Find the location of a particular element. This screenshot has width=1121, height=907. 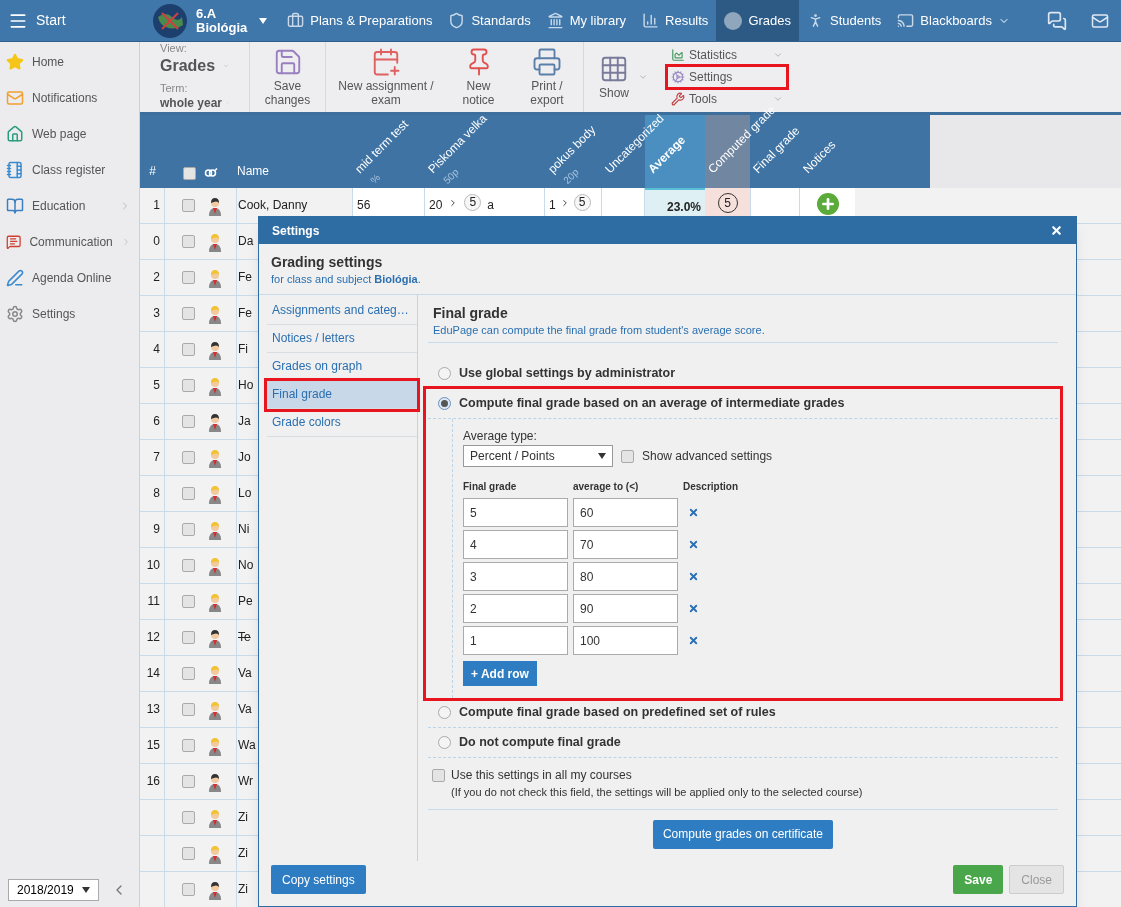

add-notice-button is located at coordinates (827, 204).